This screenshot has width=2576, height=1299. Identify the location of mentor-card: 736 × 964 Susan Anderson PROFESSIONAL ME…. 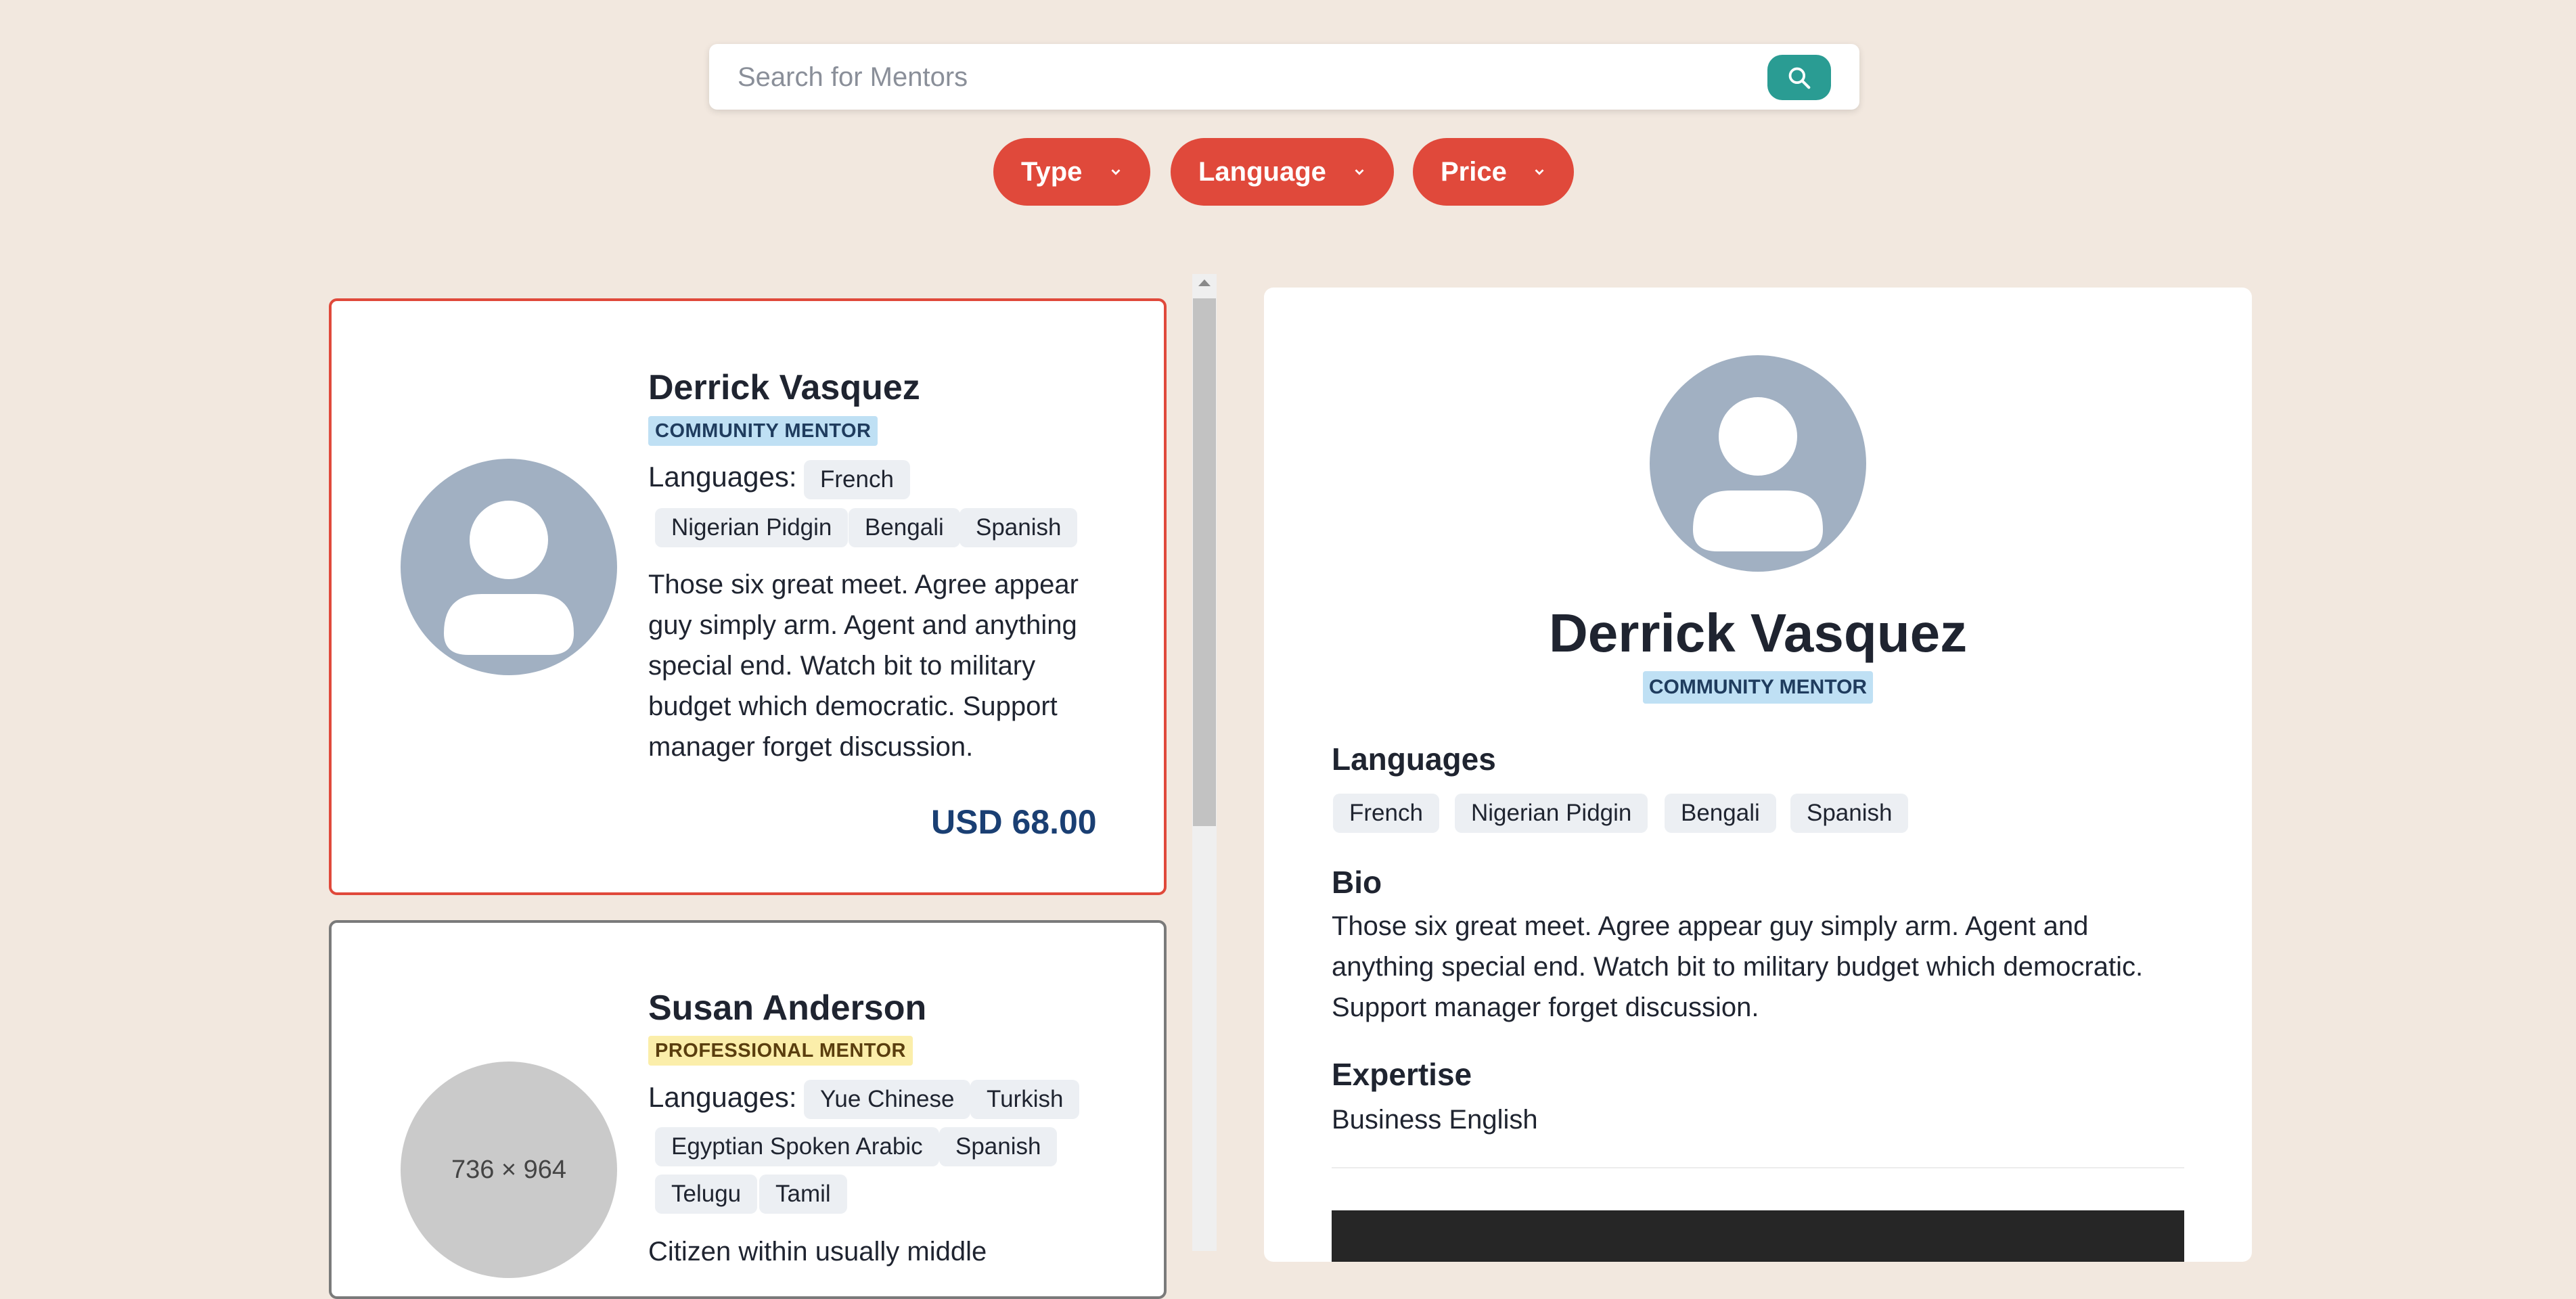
(748, 1109).